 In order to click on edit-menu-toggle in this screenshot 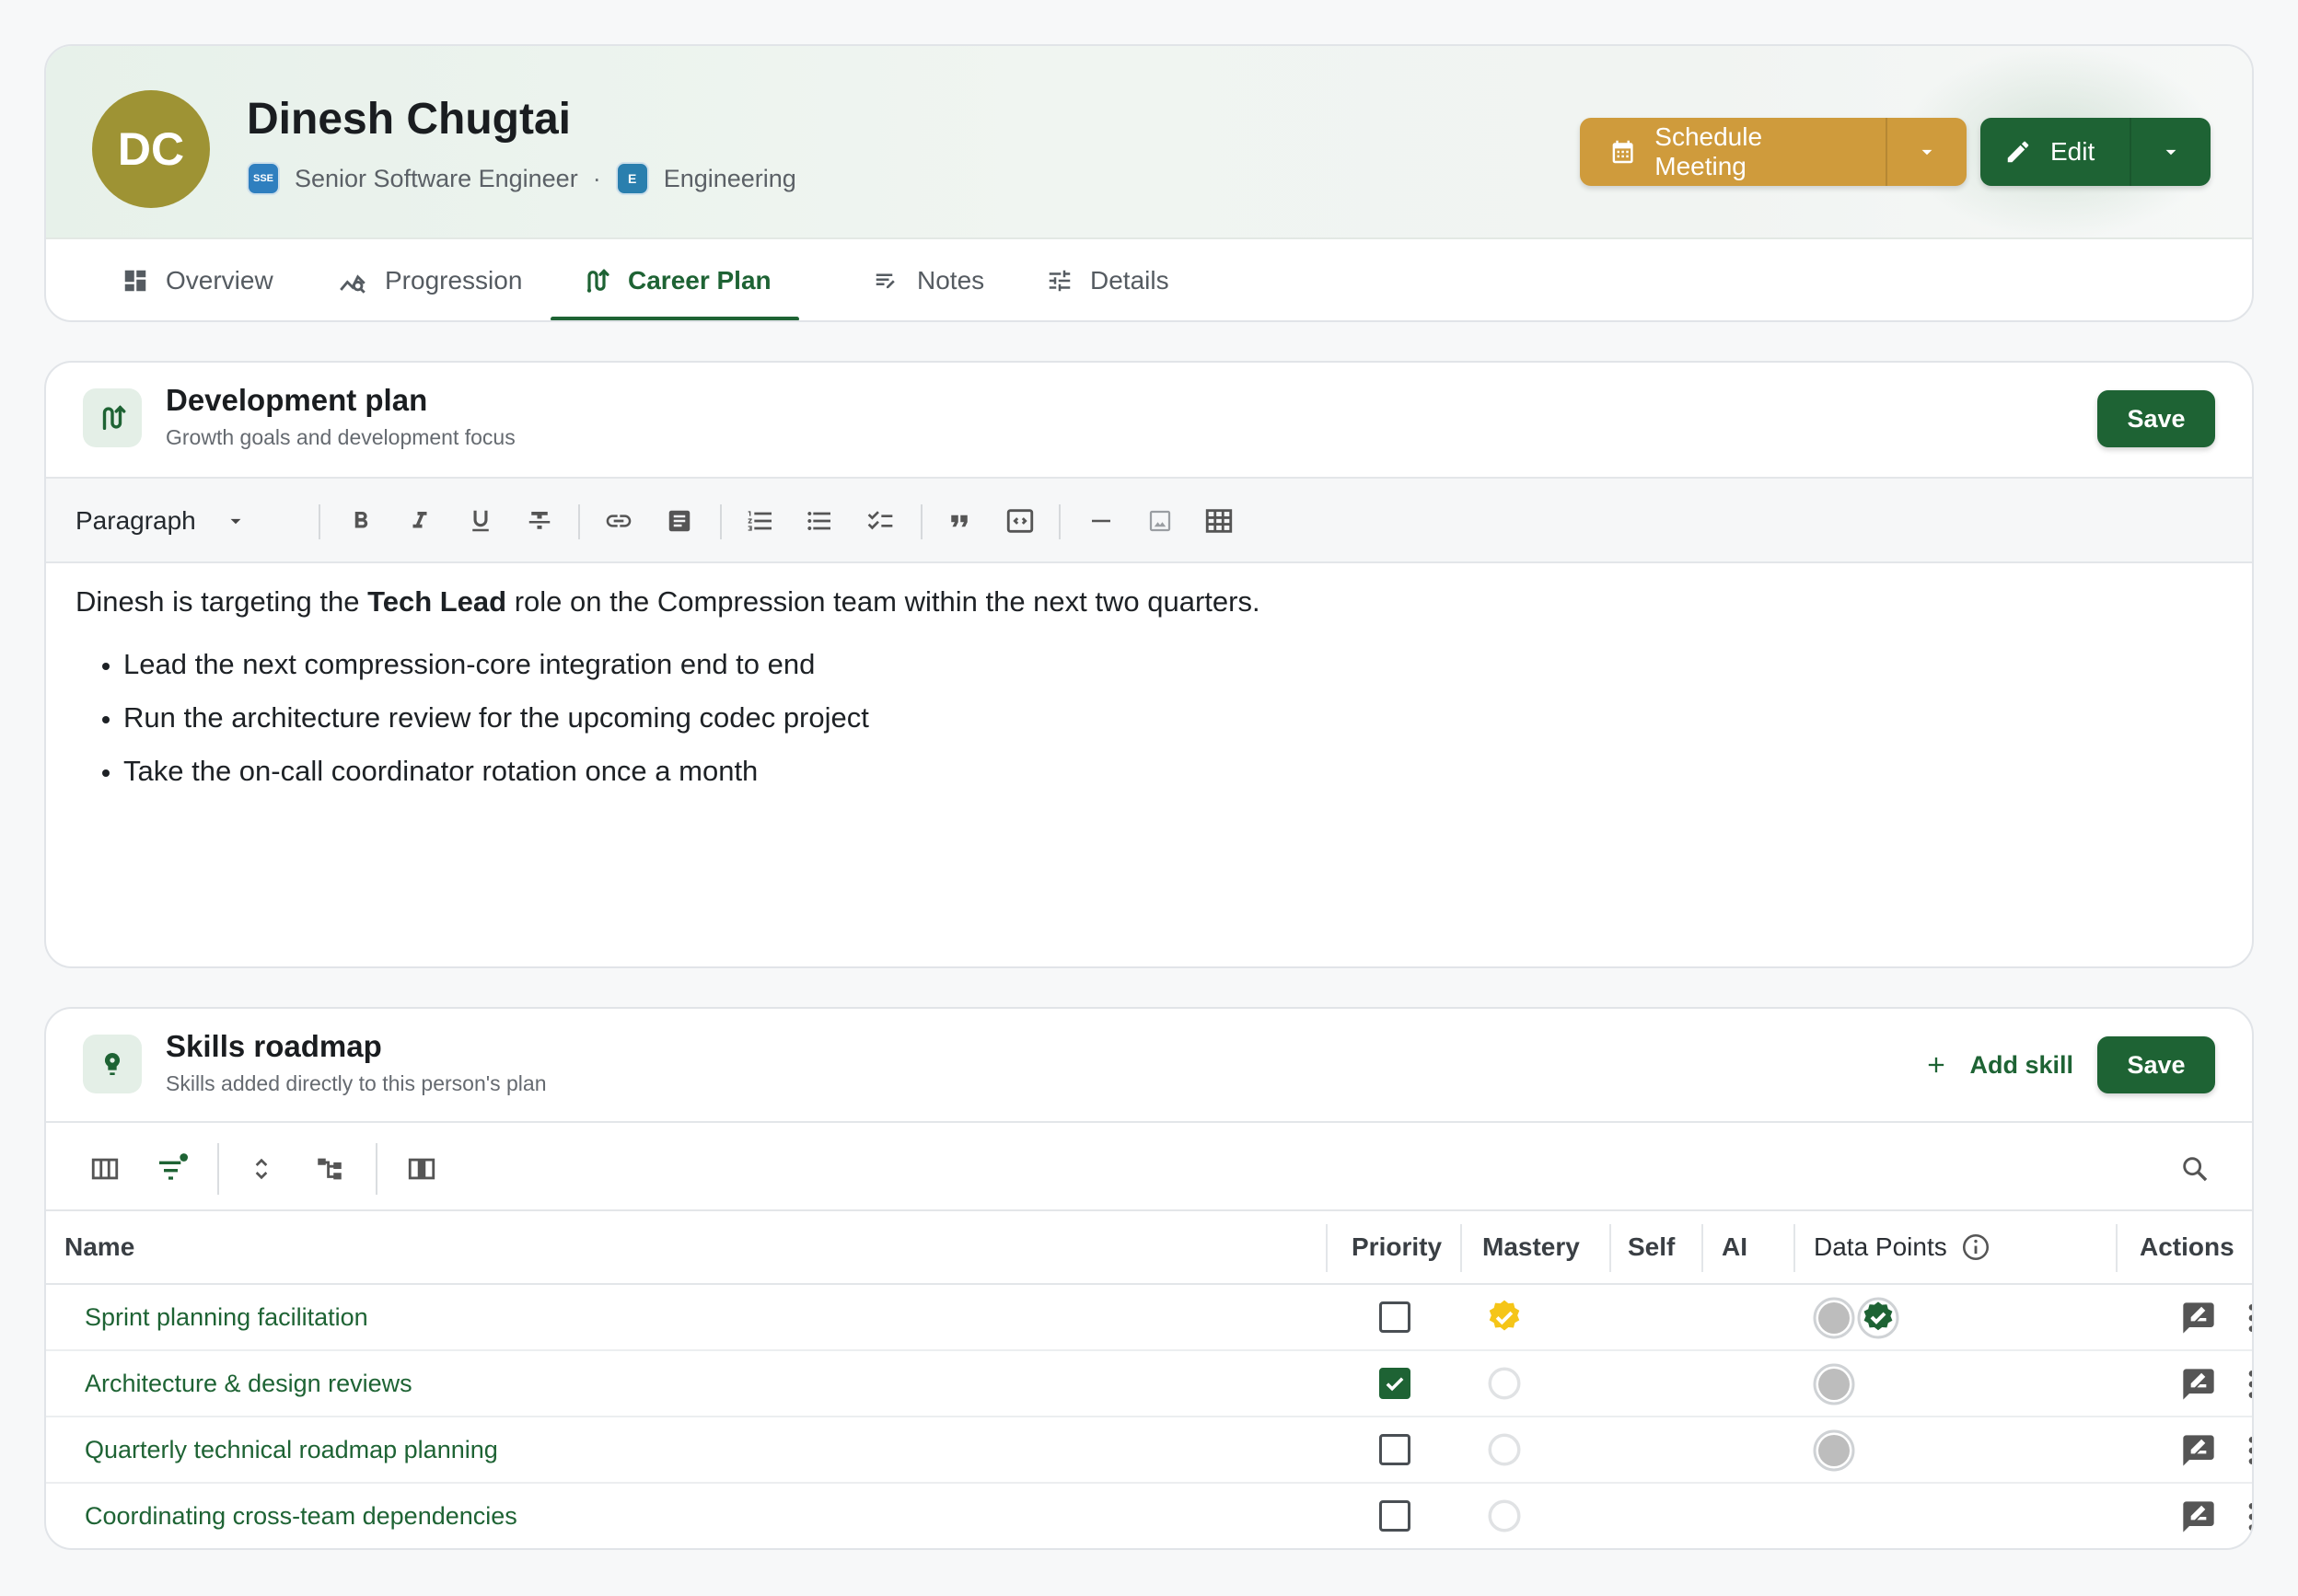, I will do `click(2170, 152)`.